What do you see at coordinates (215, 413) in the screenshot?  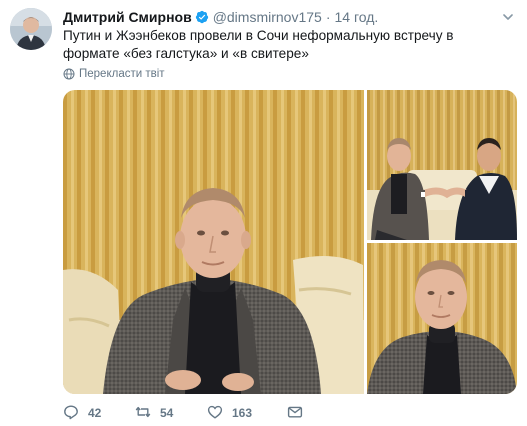 I see `heart-icon` at bounding box center [215, 413].